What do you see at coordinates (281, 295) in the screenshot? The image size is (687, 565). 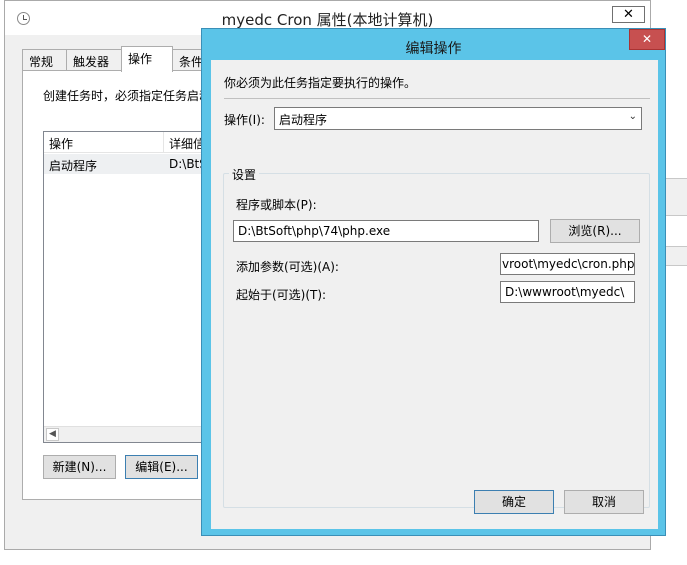 I see `start-in-label: 起始于(可选)(T):` at bounding box center [281, 295].